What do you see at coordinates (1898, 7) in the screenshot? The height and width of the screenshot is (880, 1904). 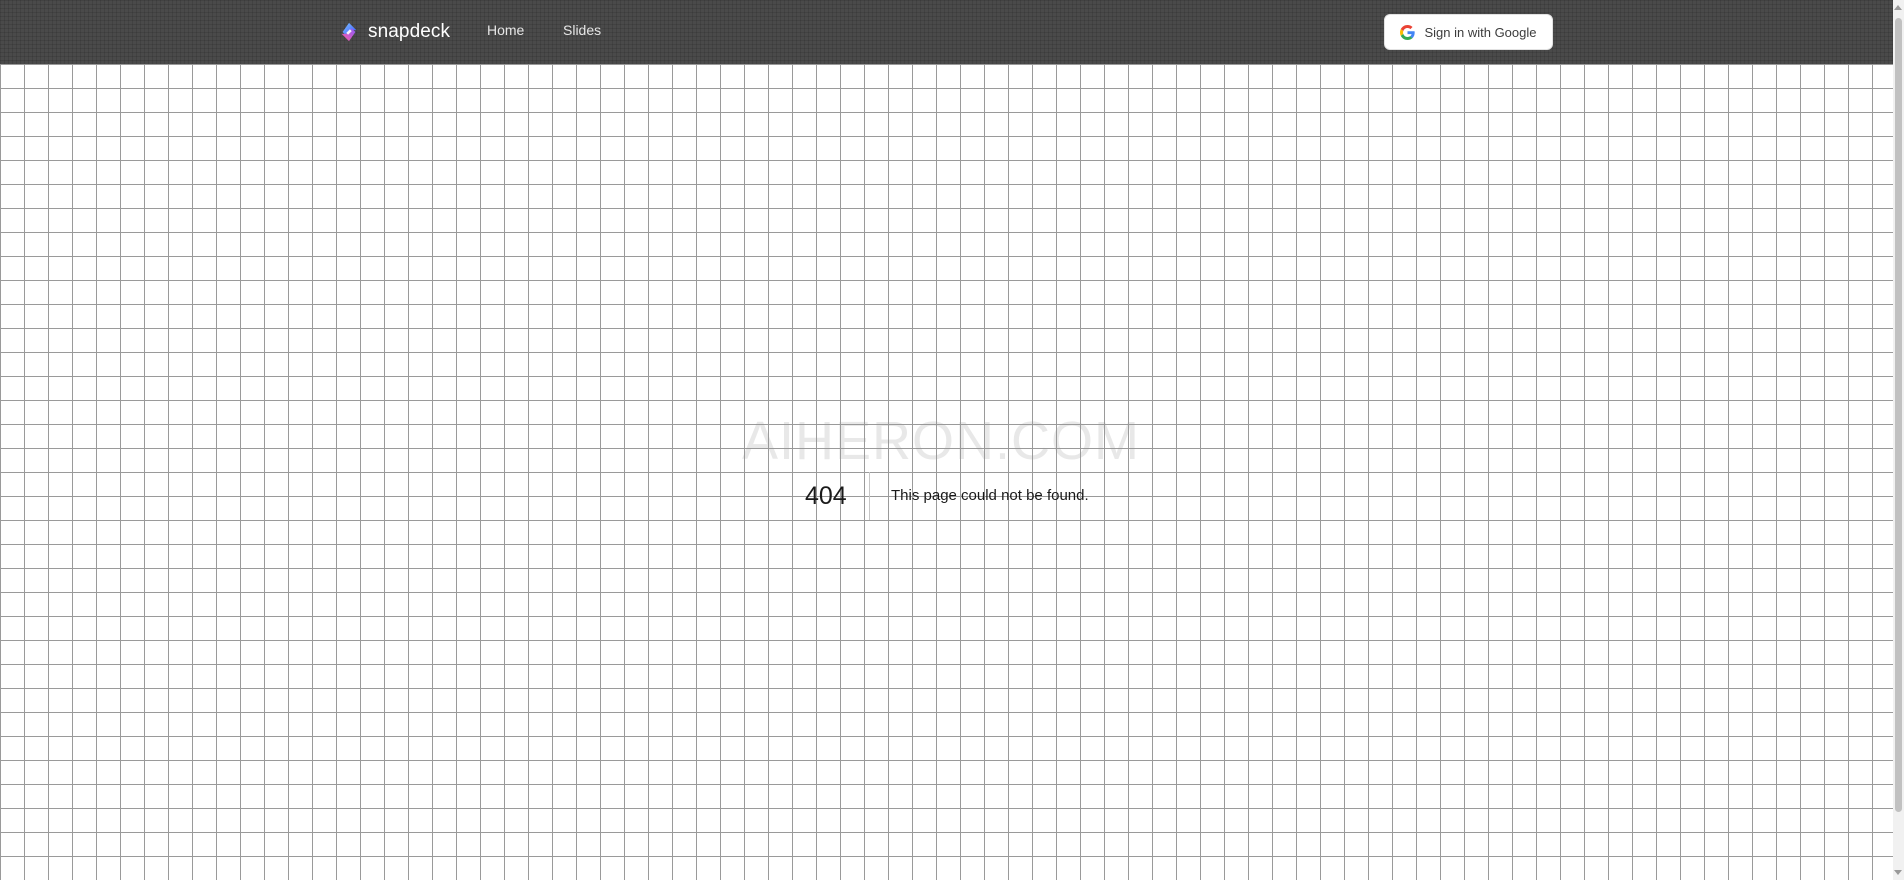 I see `scroll-up-arrow-icon` at bounding box center [1898, 7].